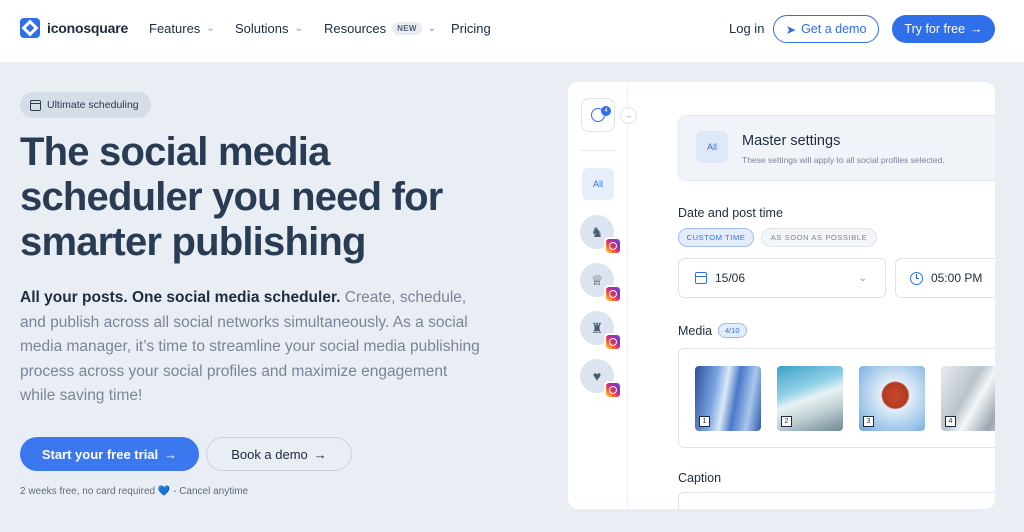 This screenshot has height=532, width=1024. Describe the element at coordinates (597, 279) in the screenshot. I see `avatar-icon: ♕` at that location.